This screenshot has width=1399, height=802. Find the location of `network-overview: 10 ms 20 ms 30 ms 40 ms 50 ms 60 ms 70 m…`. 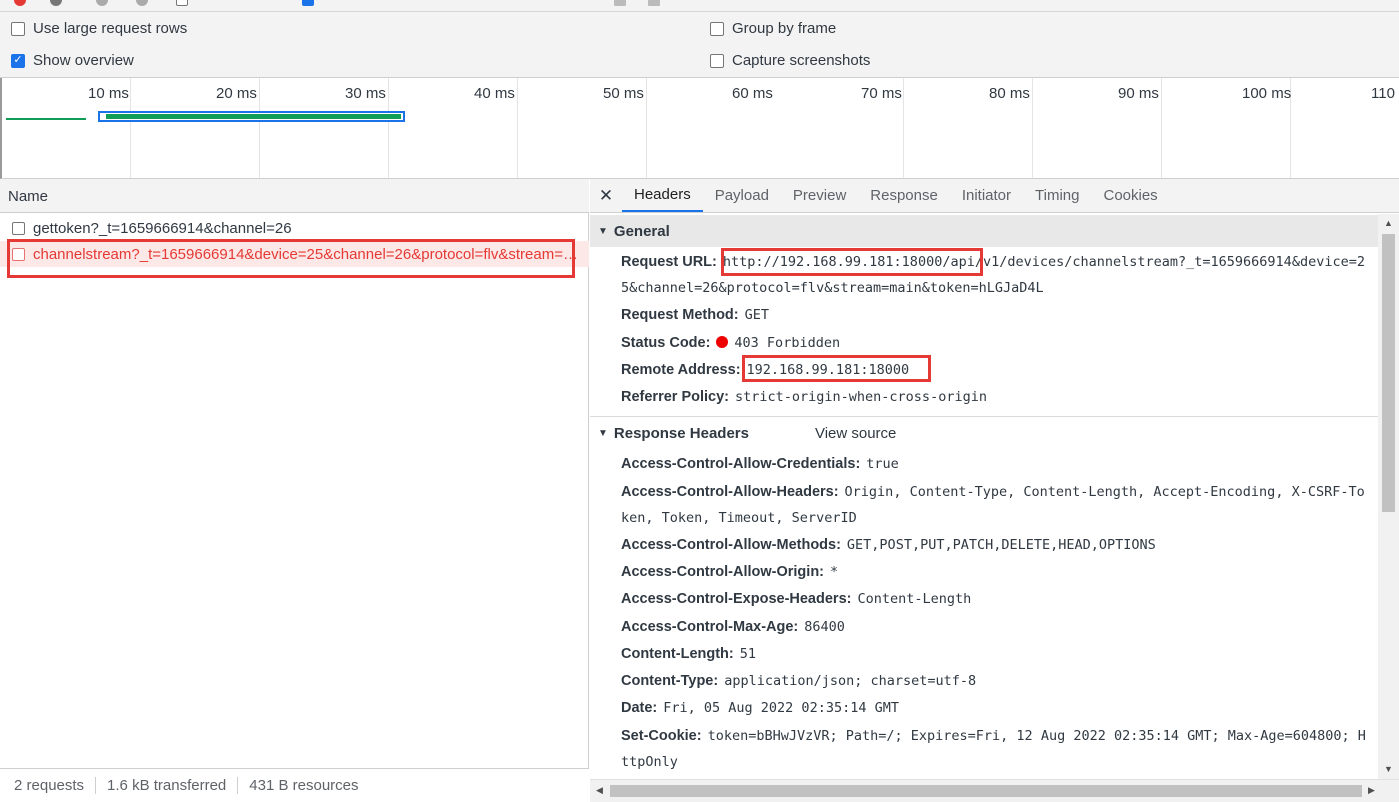

network-overview: 10 ms 20 ms 30 ms 40 ms 50 ms 60 ms 70 m… is located at coordinates (699, 128).